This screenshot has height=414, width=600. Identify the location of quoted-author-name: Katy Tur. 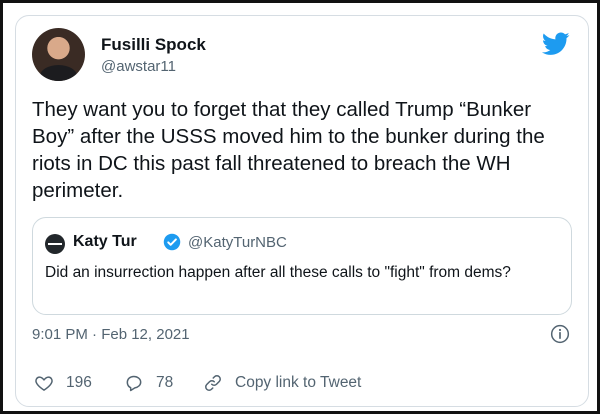
(105, 242).